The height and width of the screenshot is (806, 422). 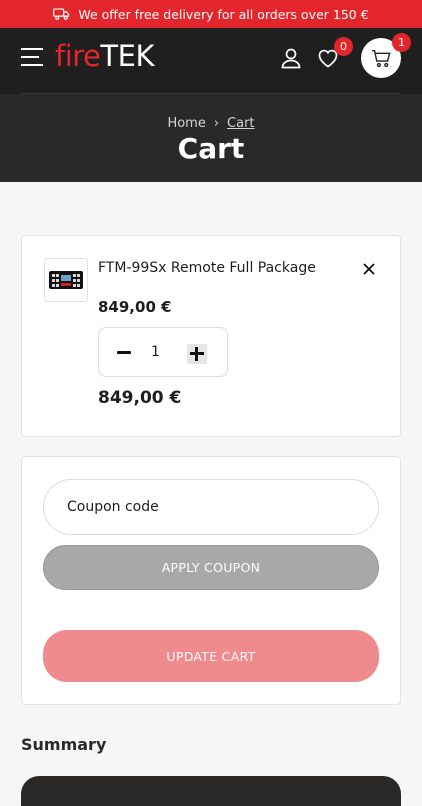 I want to click on quantity-stepper: 1, so click(x=163, y=352).